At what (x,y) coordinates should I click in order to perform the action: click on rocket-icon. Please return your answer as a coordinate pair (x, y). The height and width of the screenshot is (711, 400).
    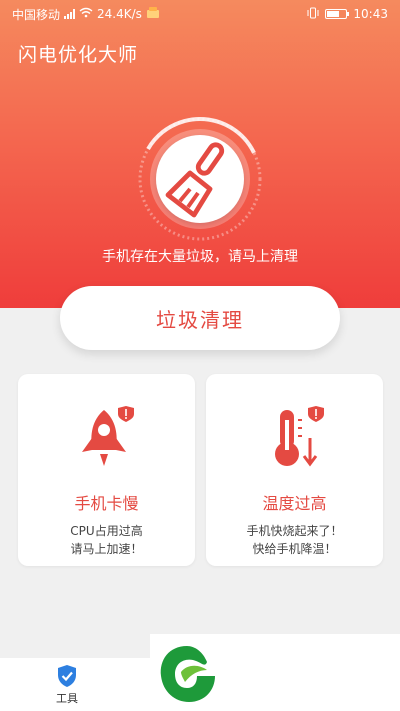
    Looking at the image, I should click on (108, 439).